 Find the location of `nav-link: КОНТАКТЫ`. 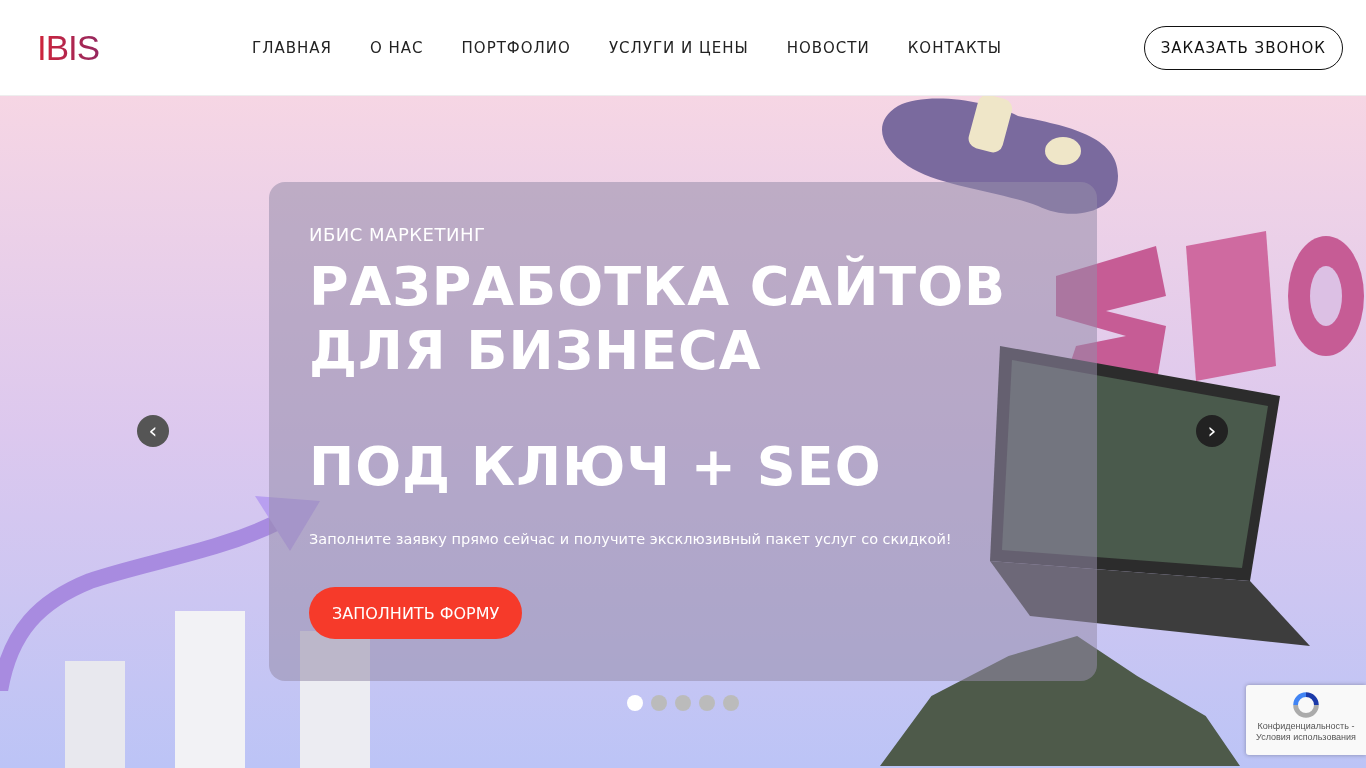

nav-link: КОНТАКТЫ is located at coordinates (954, 47).